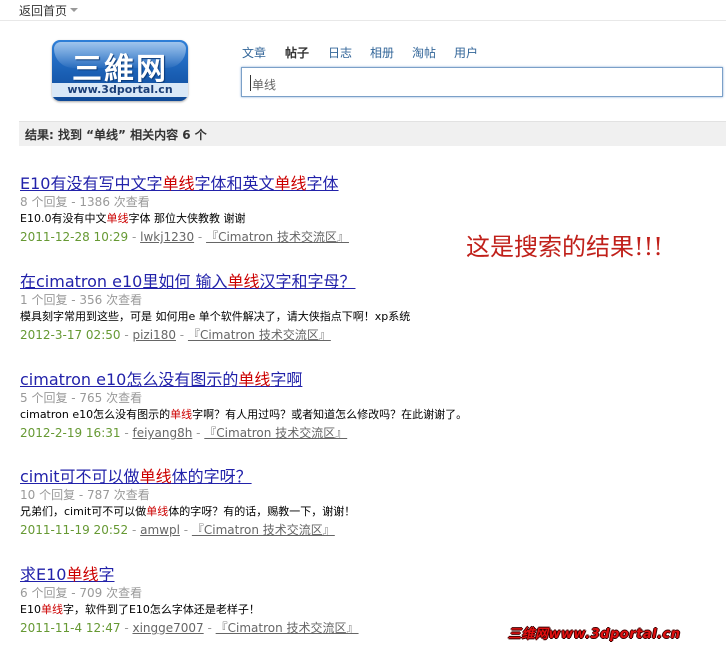 Image resolution: width=726 pixels, height=647 pixels. I want to click on text-cursor, so click(250, 83).